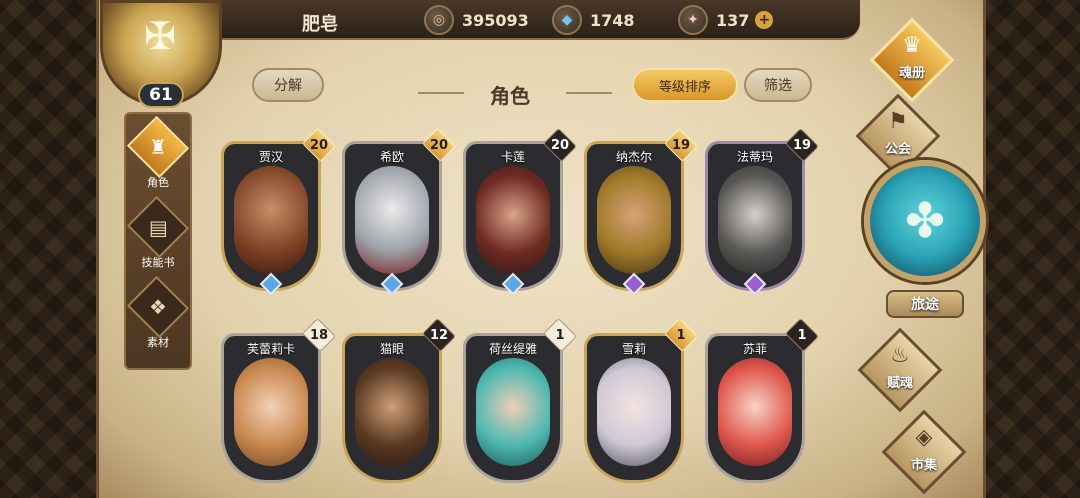 The width and height of the screenshot is (1080, 498). Describe the element at coordinates (288, 85) in the screenshot. I see `decompose-button: 分解` at that location.